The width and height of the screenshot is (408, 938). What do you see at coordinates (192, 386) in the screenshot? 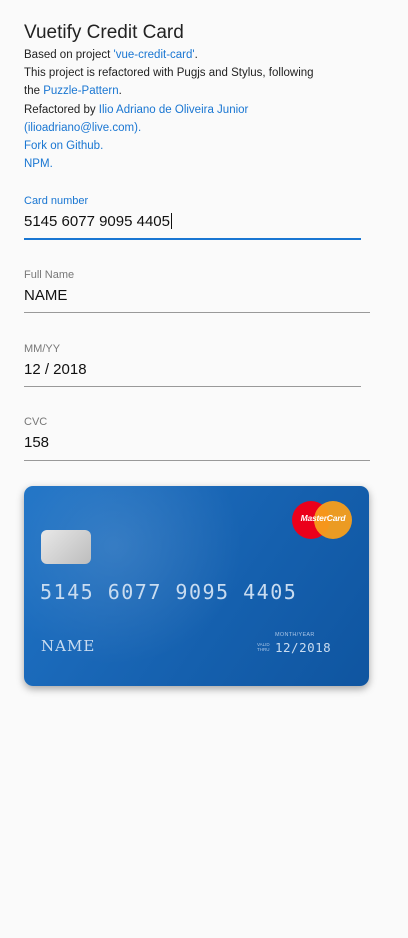
I see `expiry-underline` at bounding box center [192, 386].